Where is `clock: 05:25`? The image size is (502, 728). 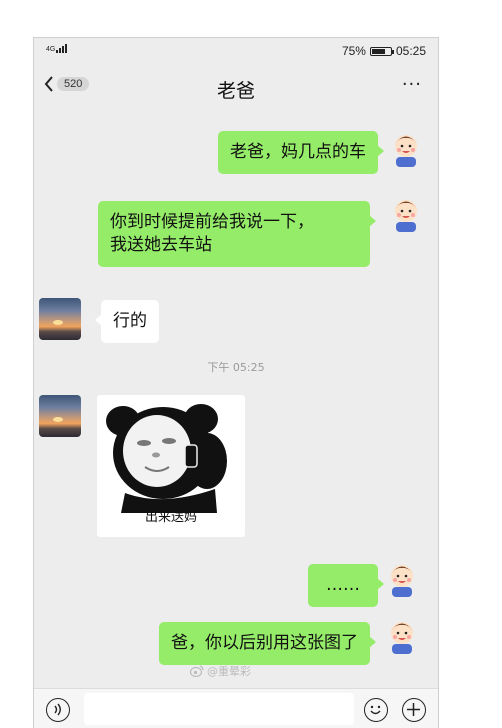 clock: 05:25 is located at coordinates (410, 51).